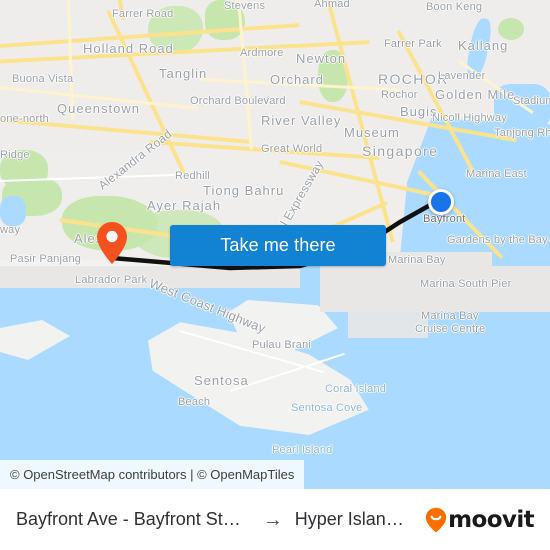  I want to click on moovit-pin-icon, so click(436, 519).